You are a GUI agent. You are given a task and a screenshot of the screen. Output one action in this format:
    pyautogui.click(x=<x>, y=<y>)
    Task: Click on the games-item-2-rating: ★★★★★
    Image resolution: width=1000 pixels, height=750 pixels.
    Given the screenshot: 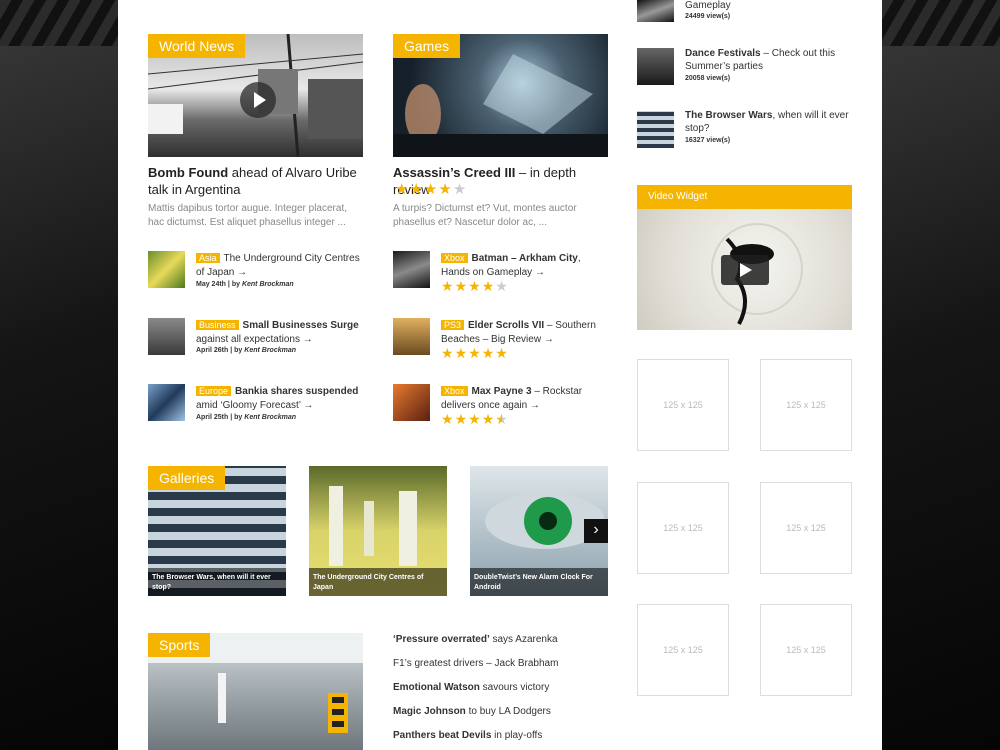 What is the action you would take?
    pyautogui.click(x=475, y=353)
    